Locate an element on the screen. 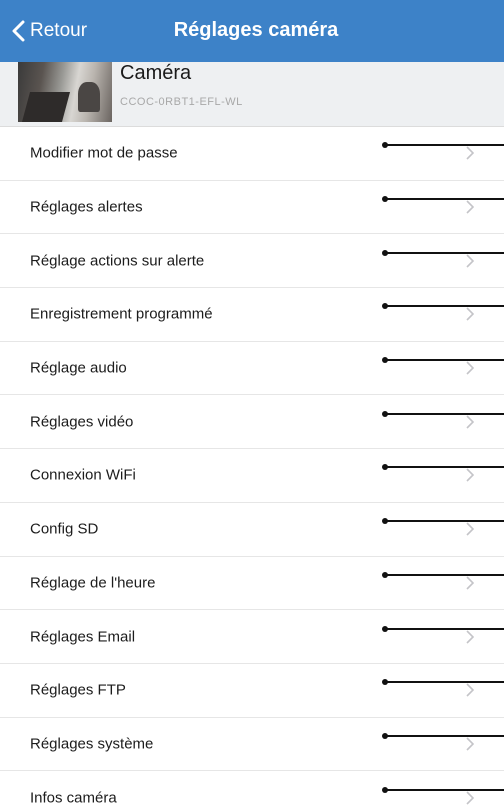 This screenshot has height=806, width=504. menu-item-label: Réglage audio is located at coordinates (78, 368).